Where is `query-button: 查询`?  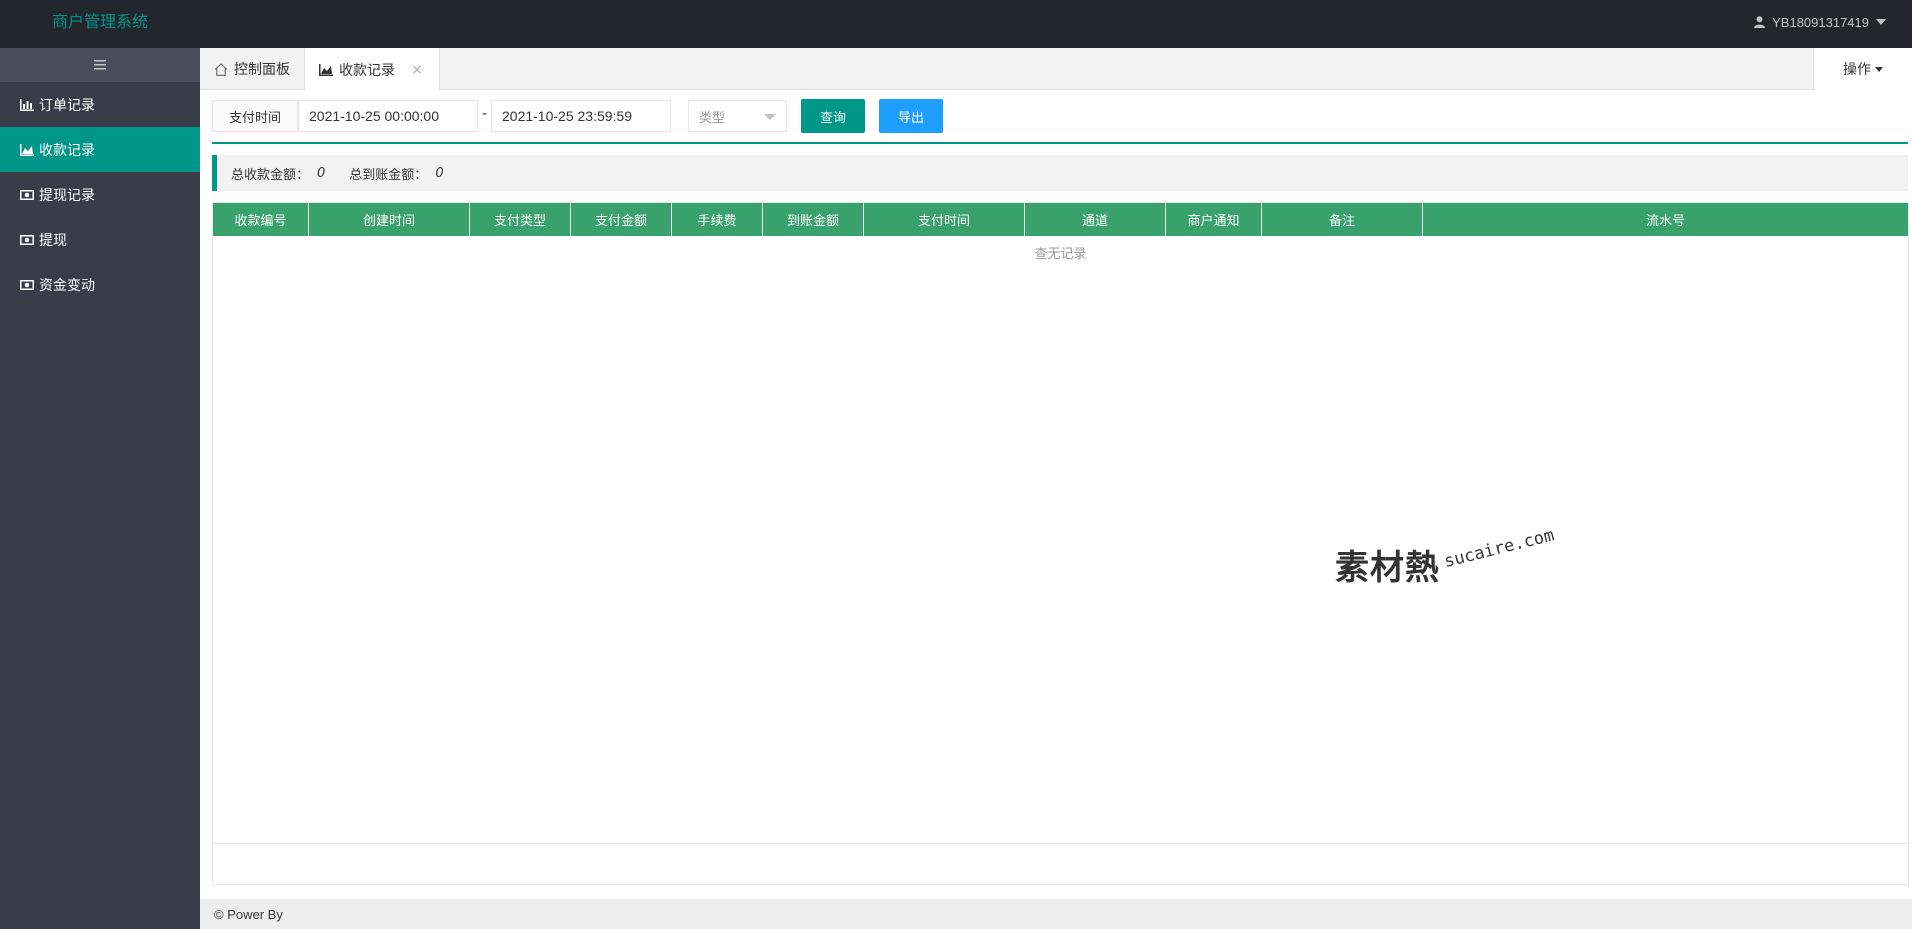 query-button: 查询 is located at coordinates (833, 116).